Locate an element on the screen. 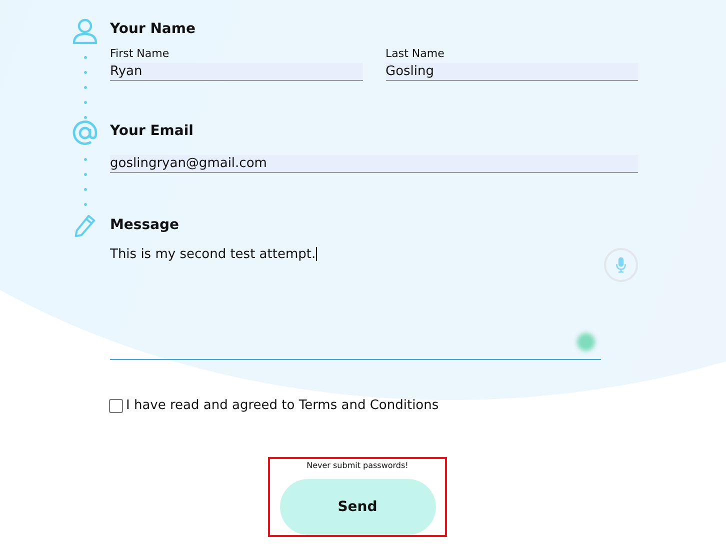 The image size is (726, 555). hint-text: Never submit passwords! is located at coordinates (357, 466).